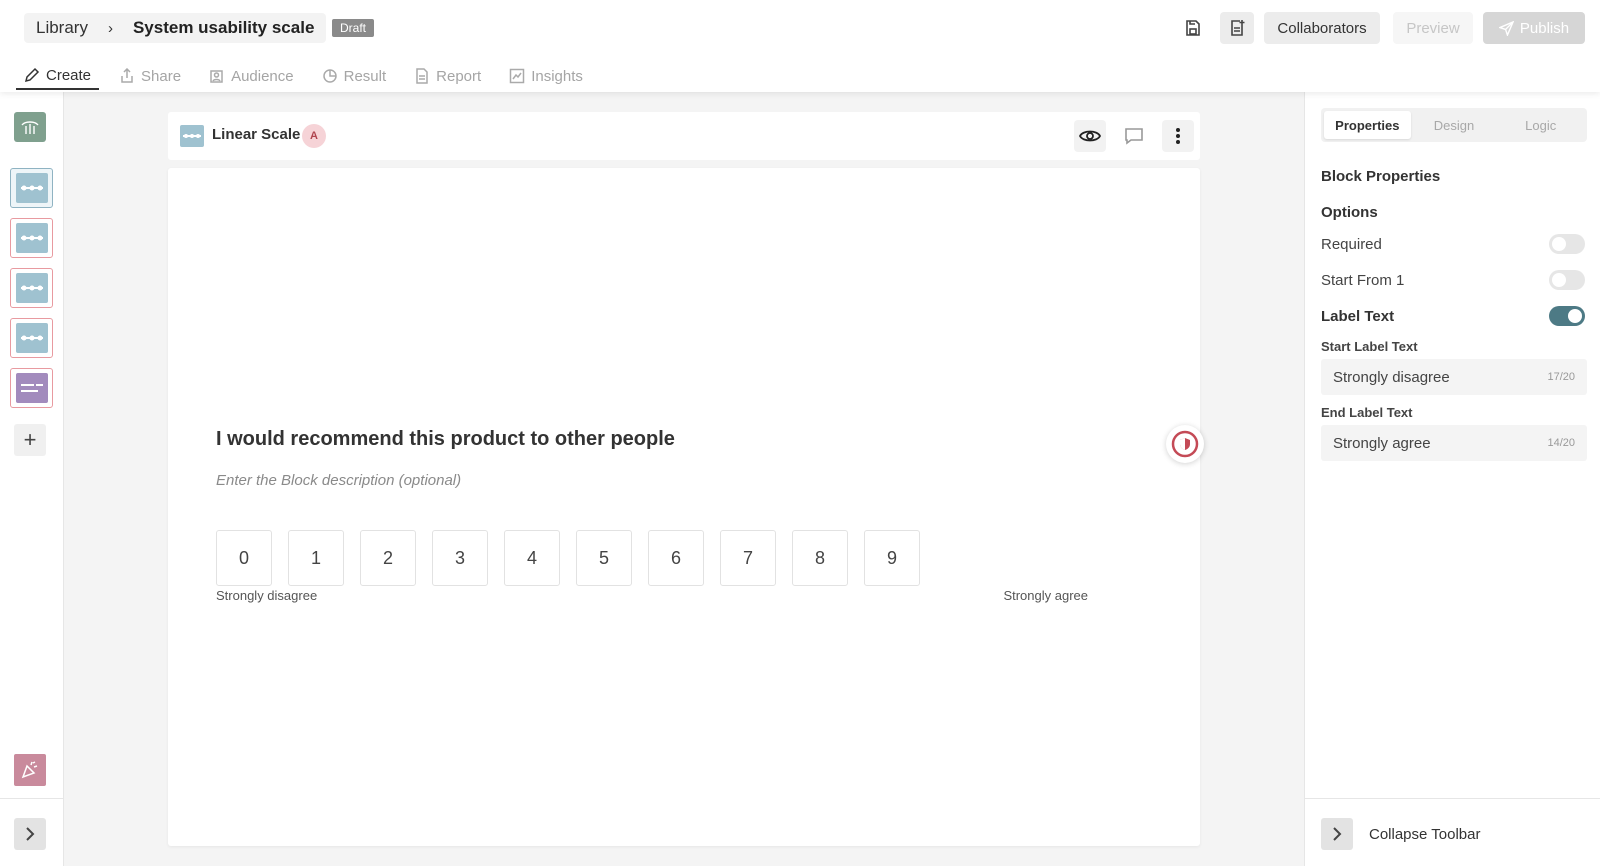 Image resolution: width=1600 pixels, height=866 pixels. Describe the element at coordinates (1561, 377) in the screenshot. I see `char-count: 17/20` at that location.